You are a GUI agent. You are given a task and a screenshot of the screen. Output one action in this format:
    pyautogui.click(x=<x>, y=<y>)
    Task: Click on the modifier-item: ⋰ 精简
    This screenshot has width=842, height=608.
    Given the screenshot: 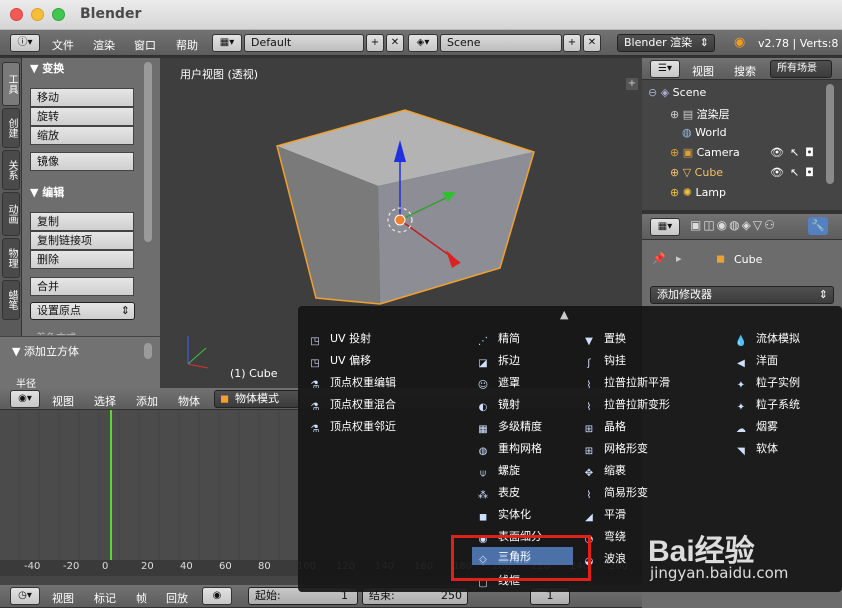 What is the action you would take?
    pyautogui.click(x=498, y=339)
    